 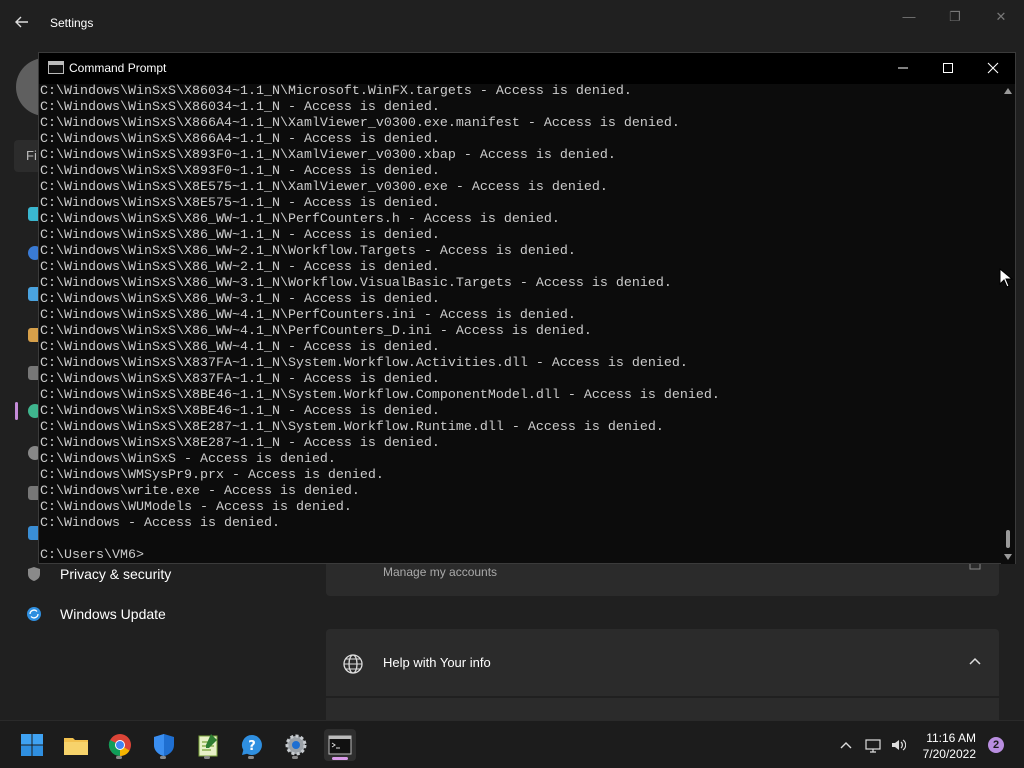 What do you see at coordinates (512, 744) in the screenshot?
I see `taskbar: ? 11:16 AM 7/20/2022 2` at bounding box center [512, 744].